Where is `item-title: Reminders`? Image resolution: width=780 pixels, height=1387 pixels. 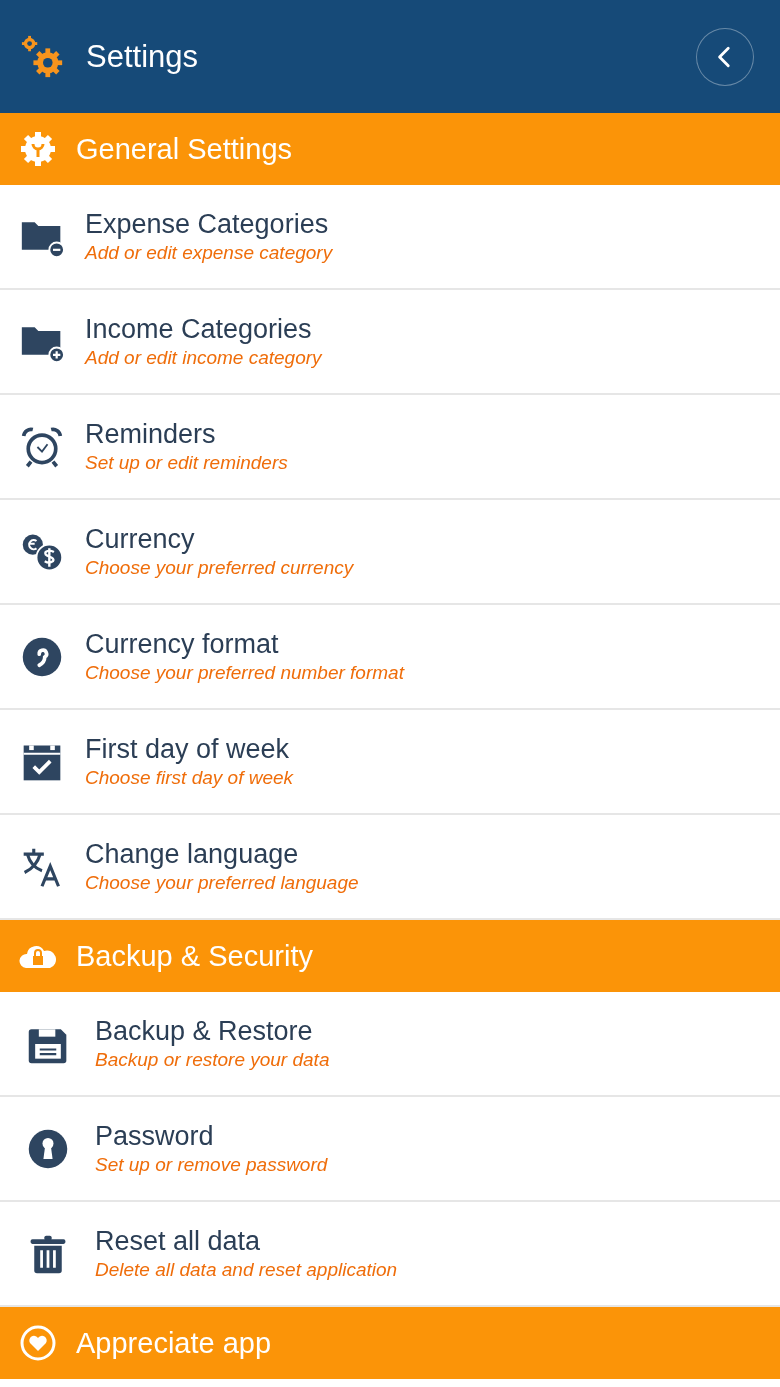 item-title: Reminders is located at coordinates (151, 433).